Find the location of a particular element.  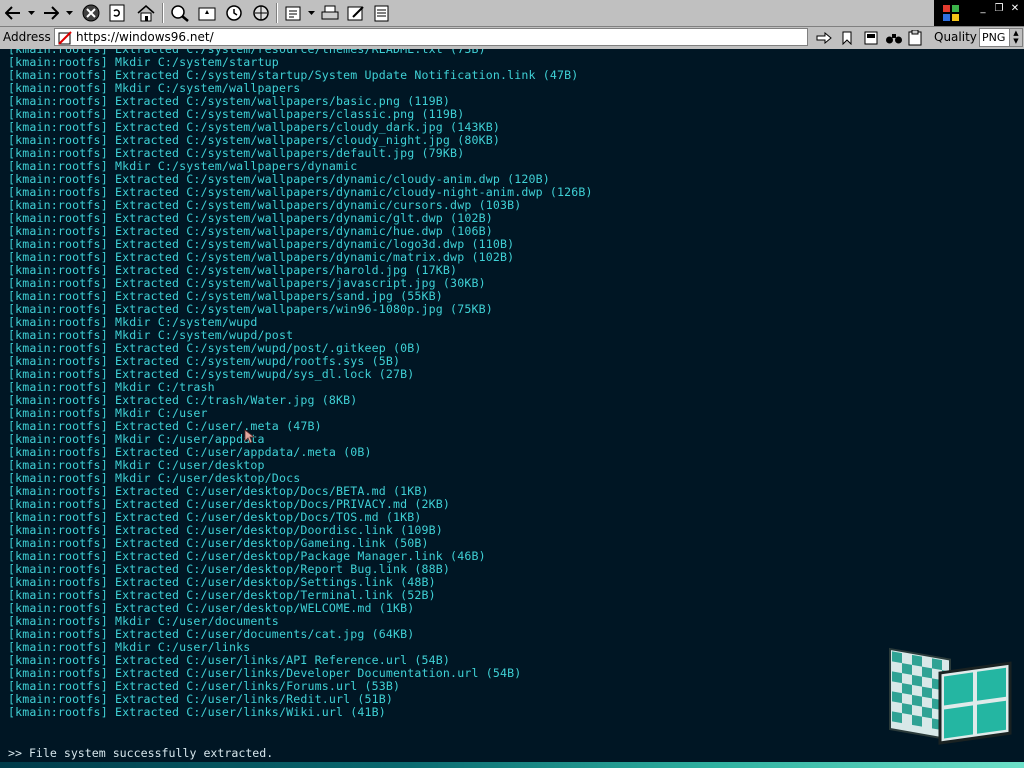

discuss-icon is located at coordinates (382, 13).